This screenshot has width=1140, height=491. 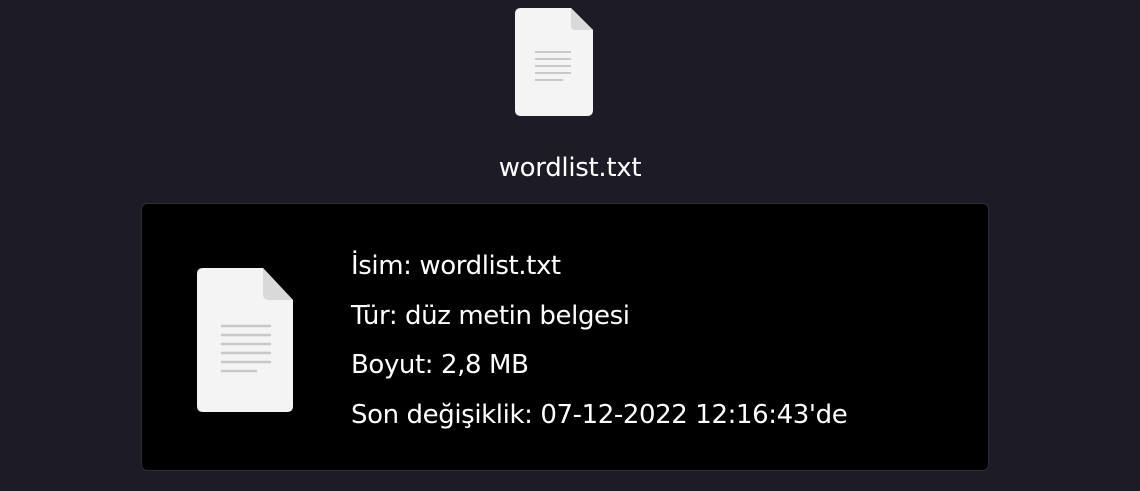 I want to click on desktop-file-item: wordlist.txt, so click(x=570, y=100).